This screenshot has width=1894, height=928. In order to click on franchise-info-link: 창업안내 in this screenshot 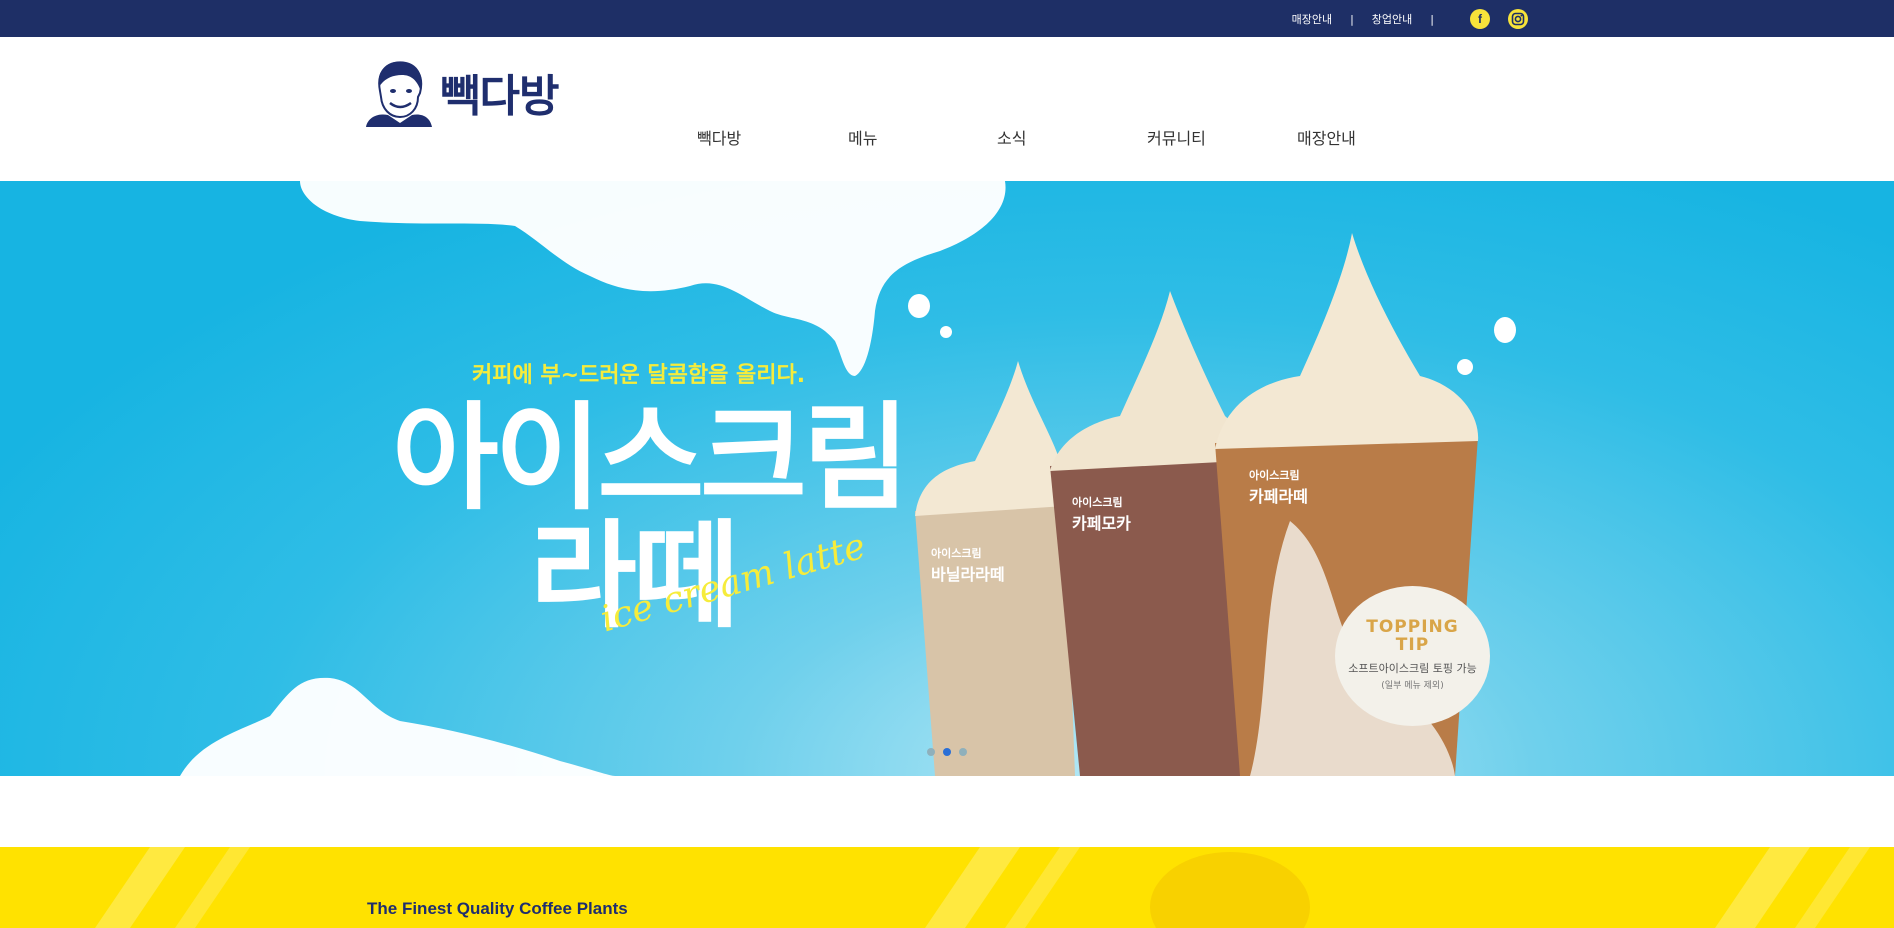, I will do `click(1392, 19)`.